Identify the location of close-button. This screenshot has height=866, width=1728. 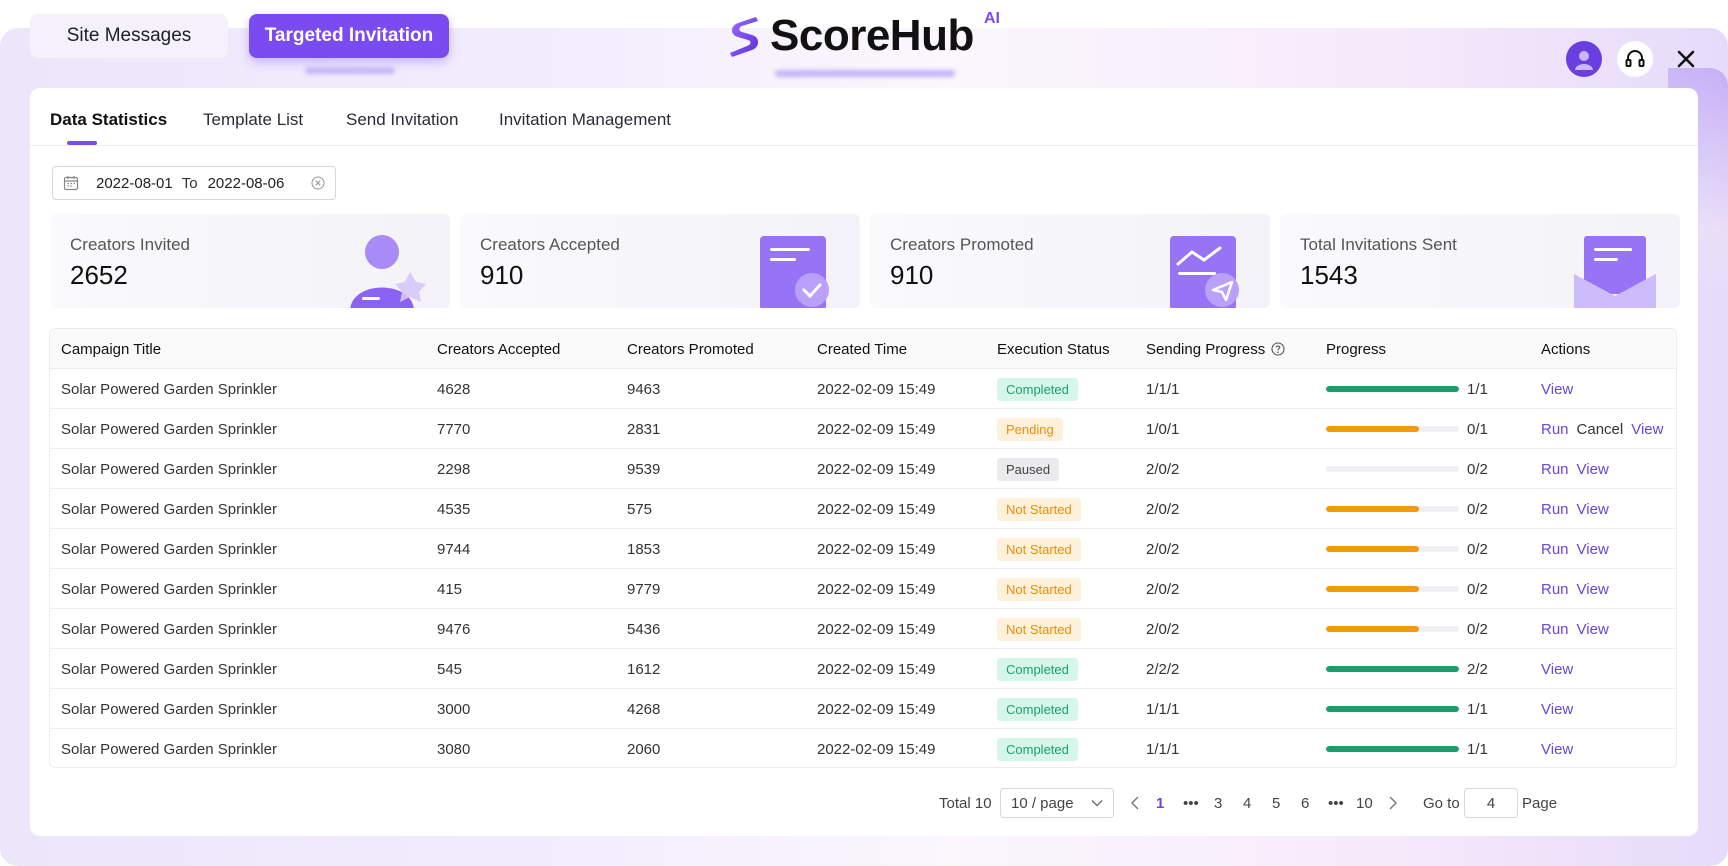
(1686, 59).